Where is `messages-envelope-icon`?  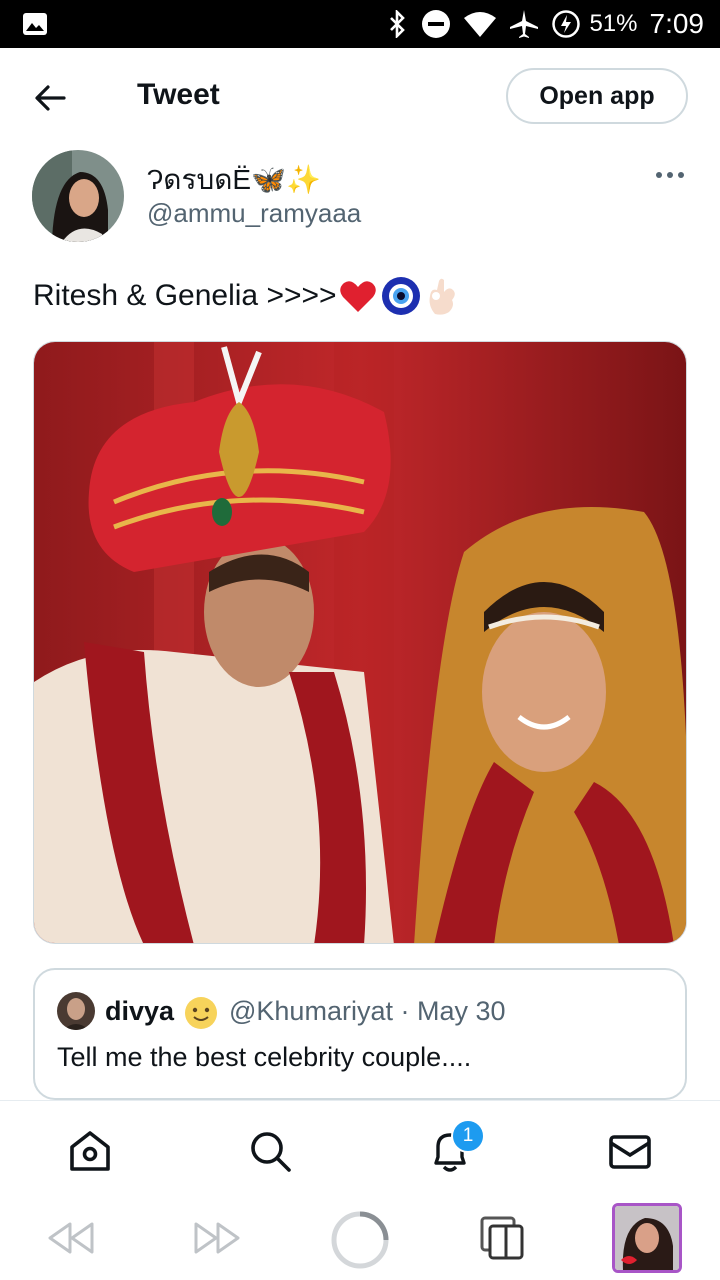 messages-envelope-icon is located at coordinates (630, 1151).